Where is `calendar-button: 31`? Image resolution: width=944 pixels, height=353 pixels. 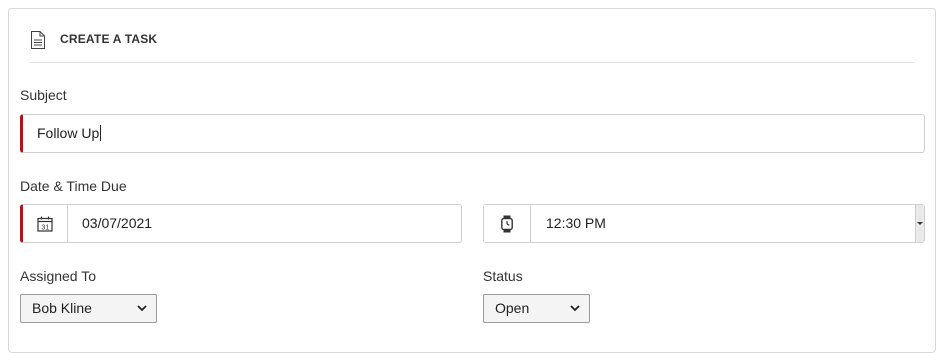 calendar-button: 31 is located at coordinates (45, 223).